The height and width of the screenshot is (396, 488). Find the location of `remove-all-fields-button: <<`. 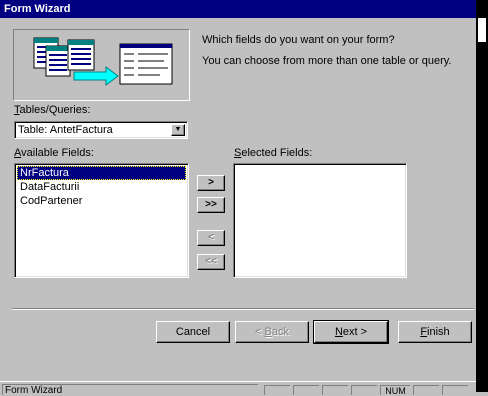

remove-all-fields-button: << is located at coordinates (211, 262).